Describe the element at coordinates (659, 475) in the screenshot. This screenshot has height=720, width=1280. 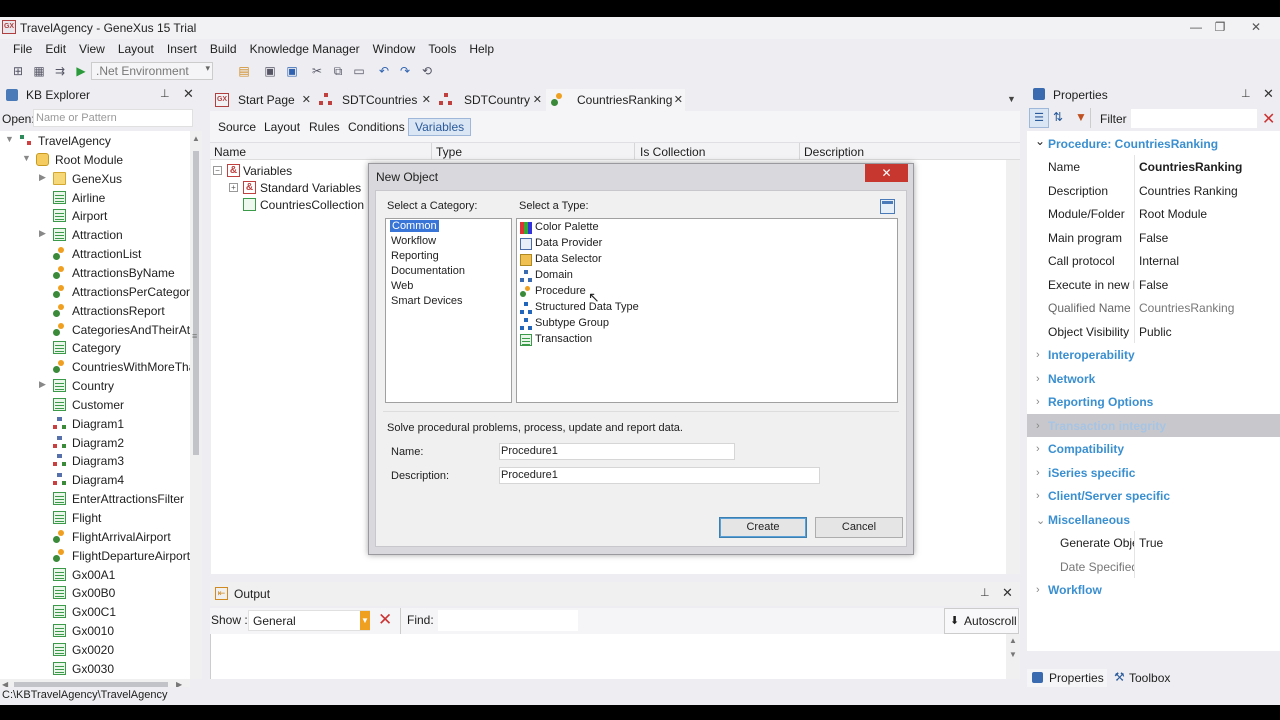
I see `description-input: Procedure1` at that location.